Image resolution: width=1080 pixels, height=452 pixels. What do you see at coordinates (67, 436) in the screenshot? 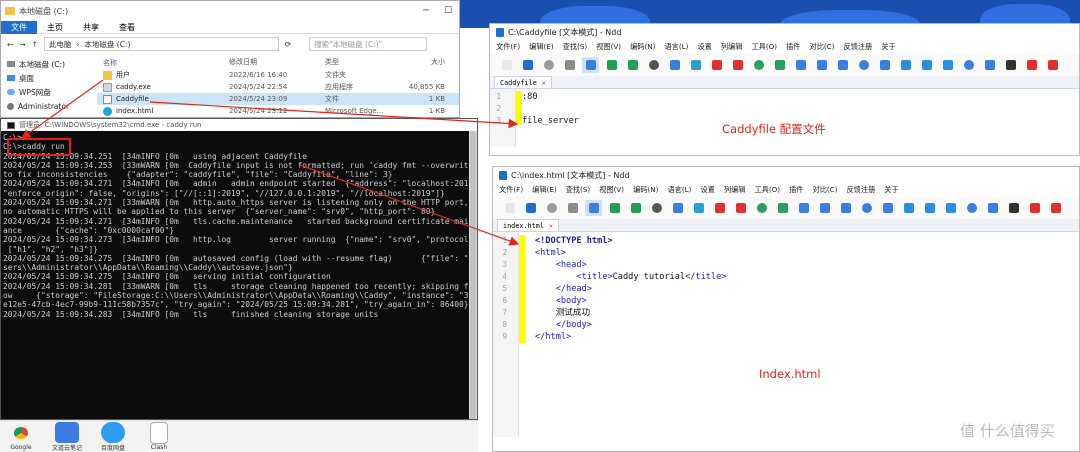
I see `taskbar-item-notes: 文道云笔记` at bounding box center [67, 436].